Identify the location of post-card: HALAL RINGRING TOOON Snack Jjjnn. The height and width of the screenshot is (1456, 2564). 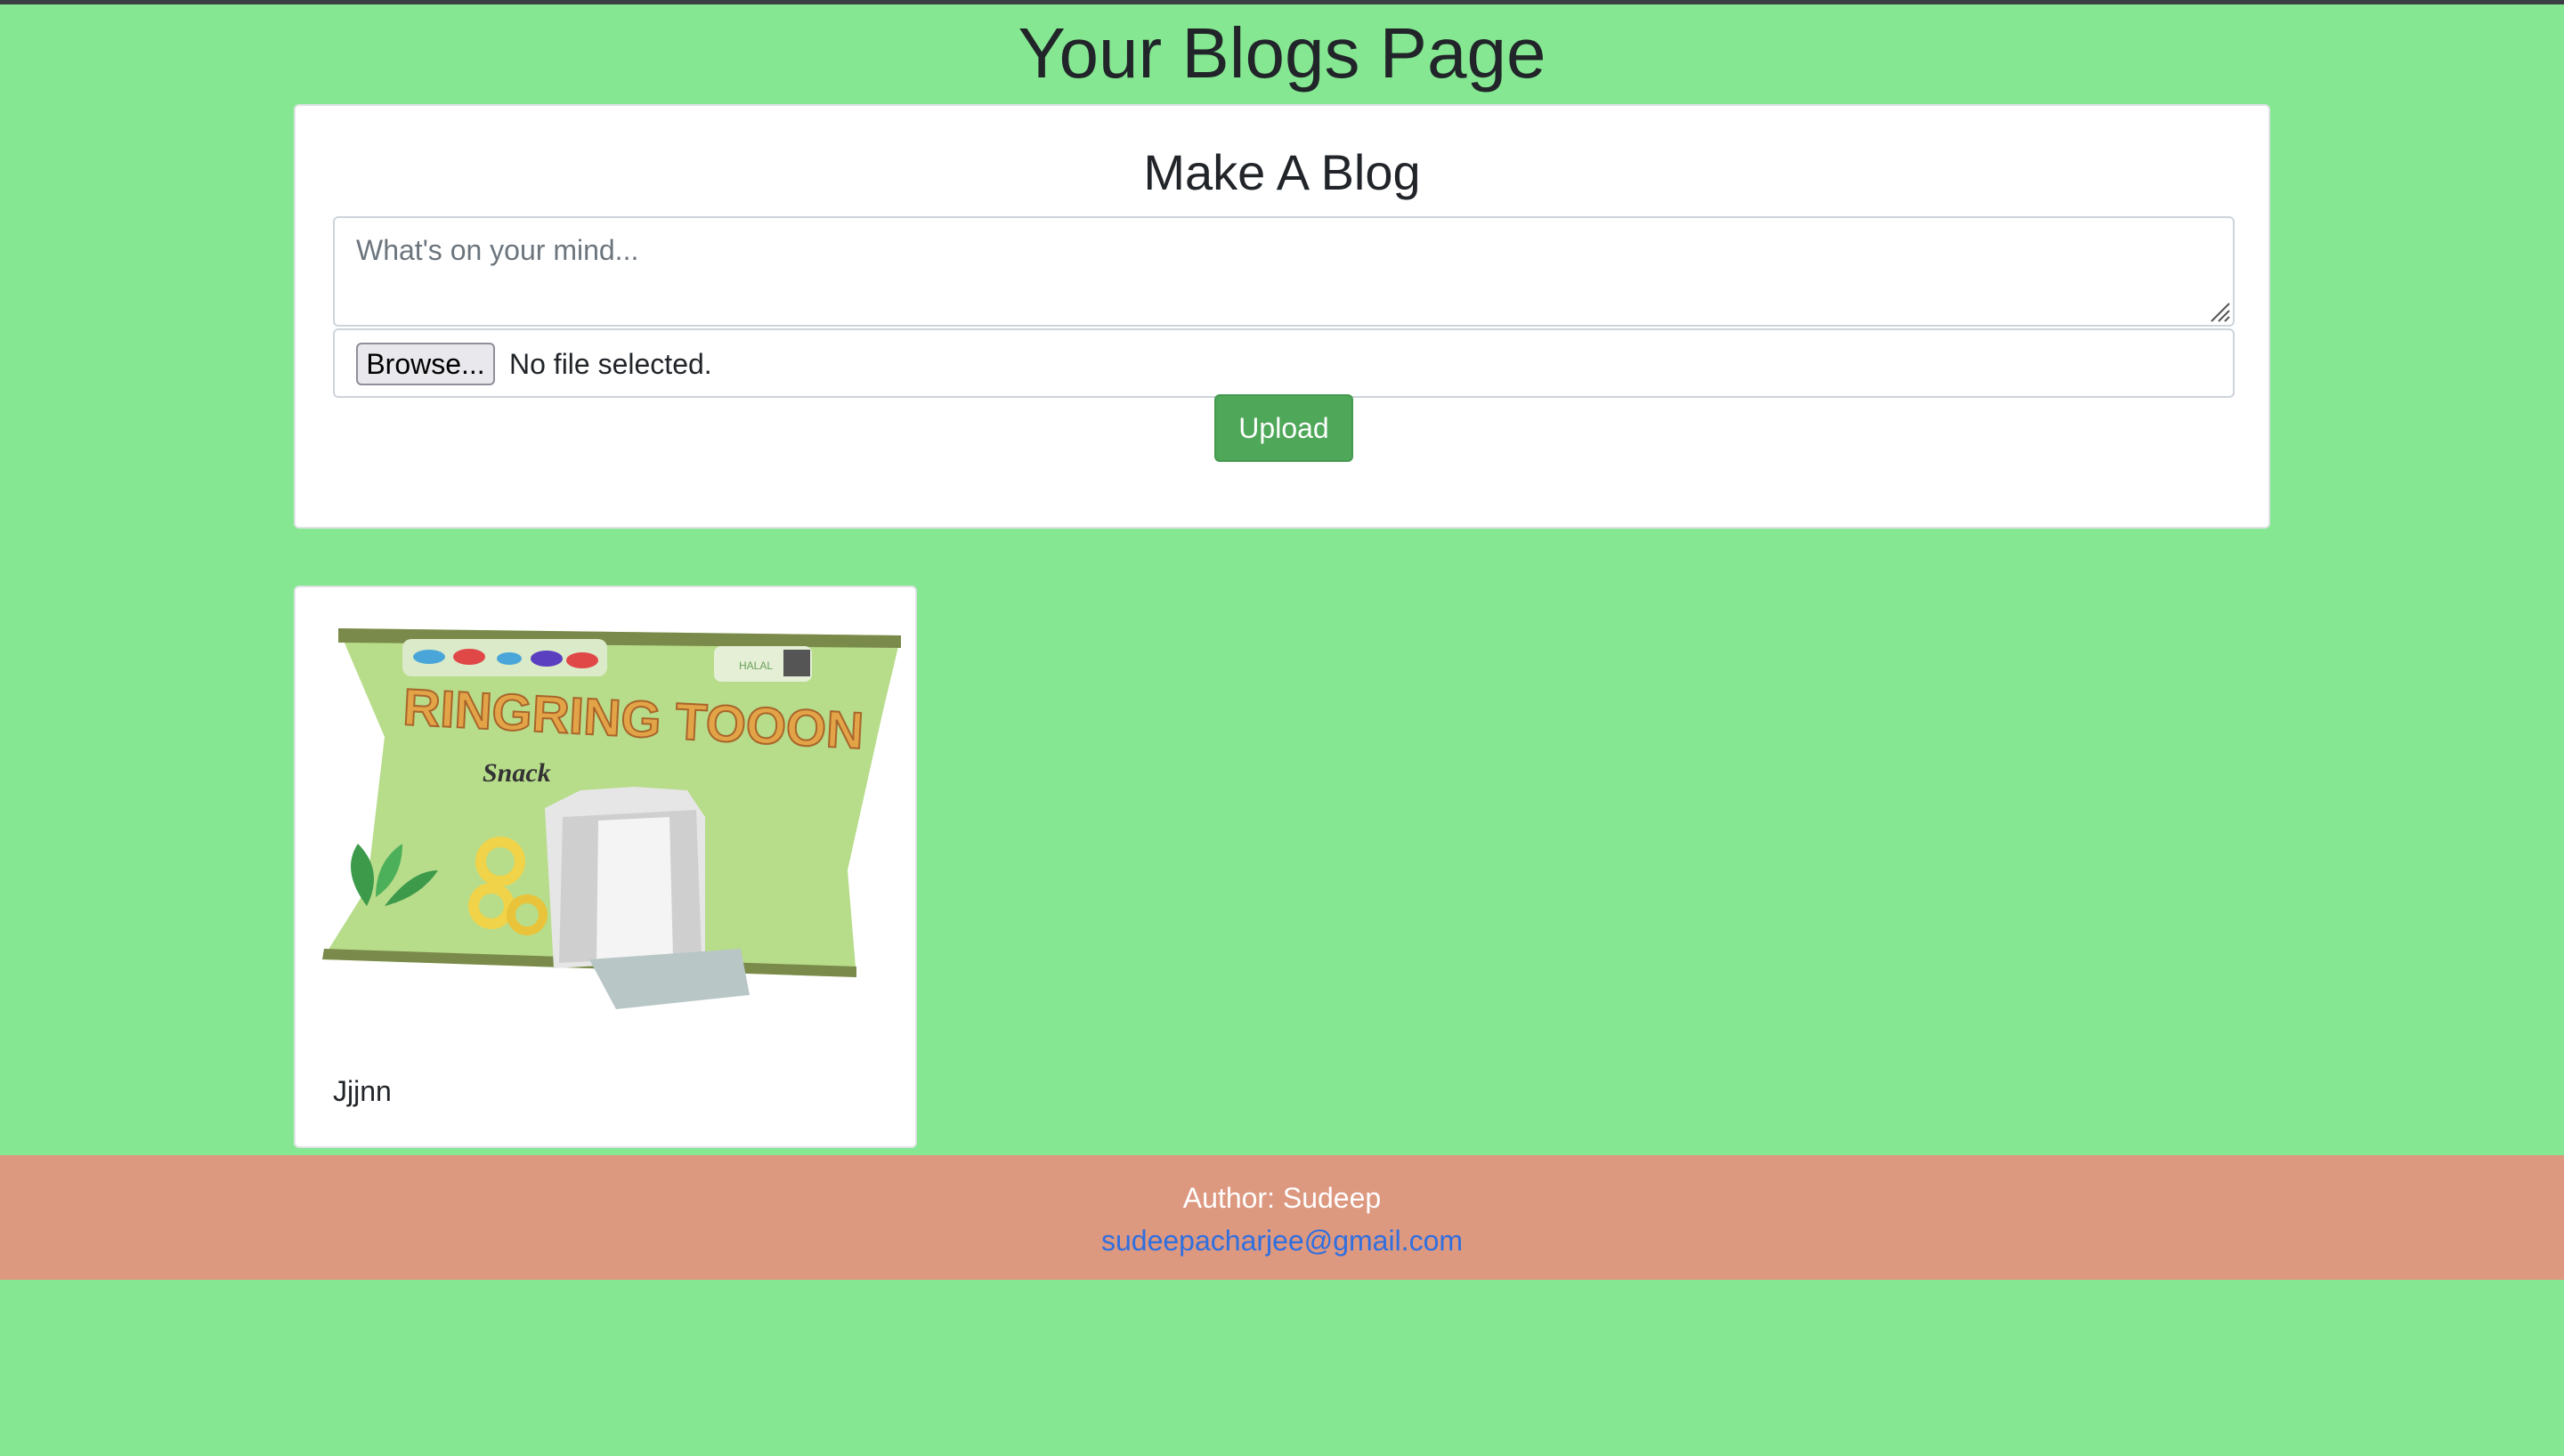
(605, 867).